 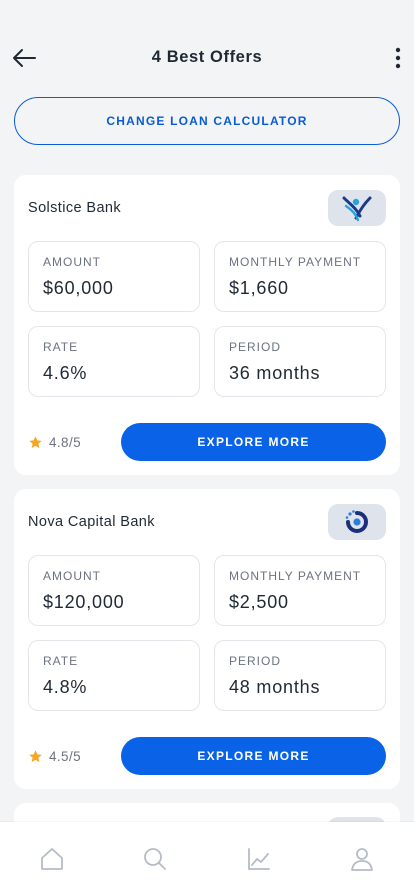 I want to click on monthly-payment-value: $1,660, so click(x=259, y=288).